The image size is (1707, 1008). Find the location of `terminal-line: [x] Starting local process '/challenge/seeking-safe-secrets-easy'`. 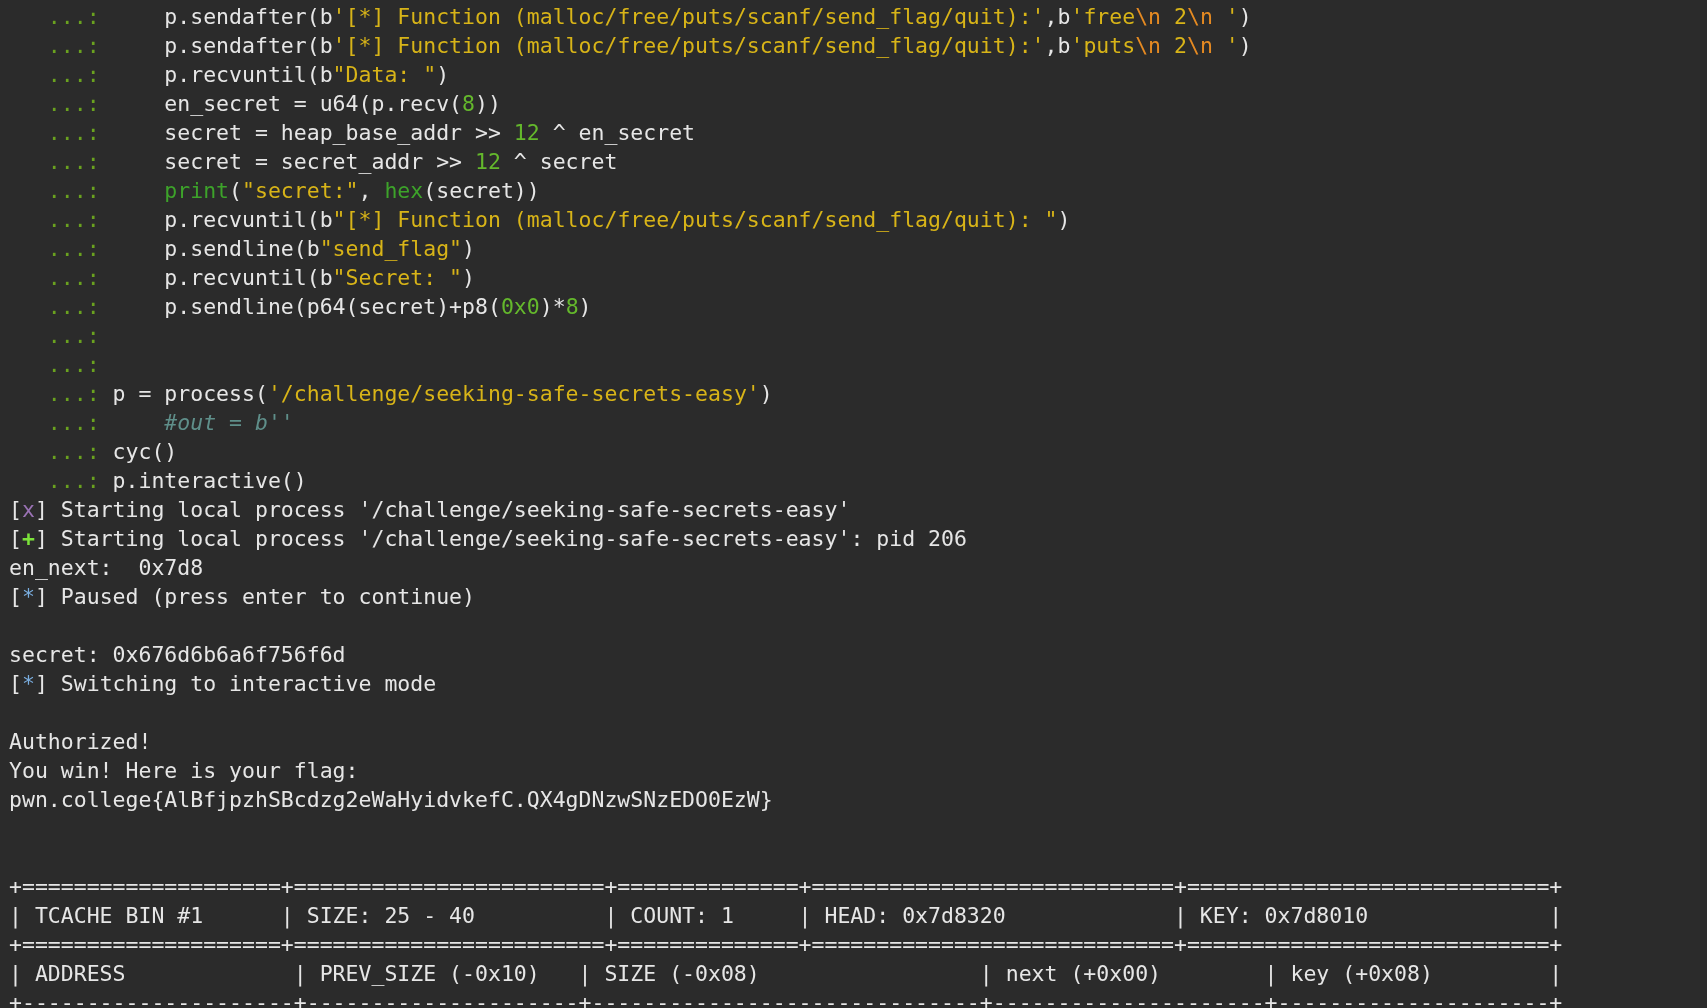

terminal-line: [x] Starting local process '/challenge/seeking-safe-secrets-easy' is located at coordinates (430, 510).